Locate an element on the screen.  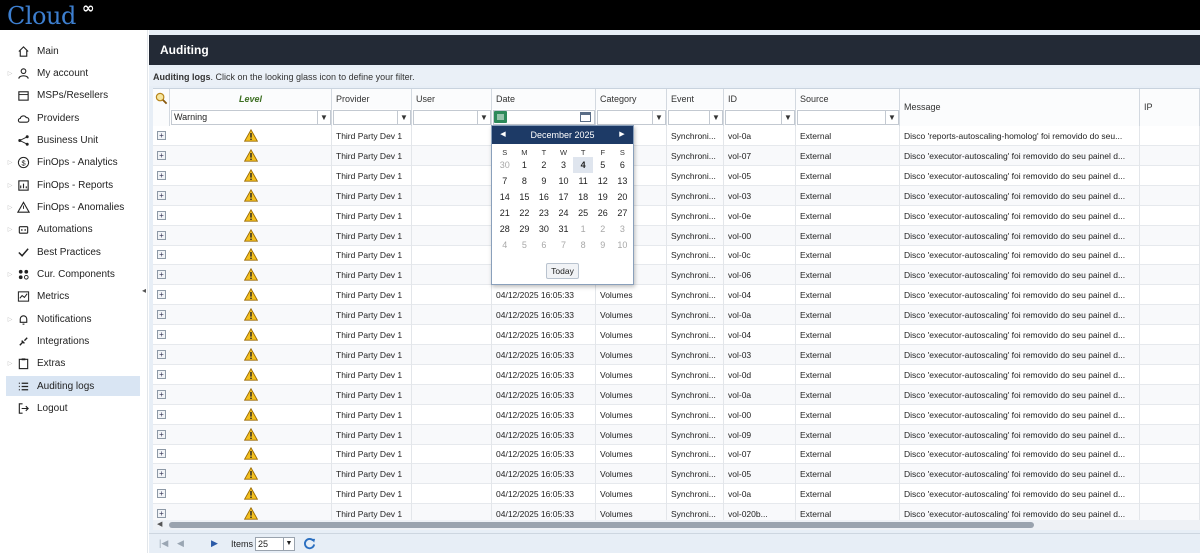
sidebar-item-finops-reports: ▷ FinOps - Reports is located at coordinates (73, 185).